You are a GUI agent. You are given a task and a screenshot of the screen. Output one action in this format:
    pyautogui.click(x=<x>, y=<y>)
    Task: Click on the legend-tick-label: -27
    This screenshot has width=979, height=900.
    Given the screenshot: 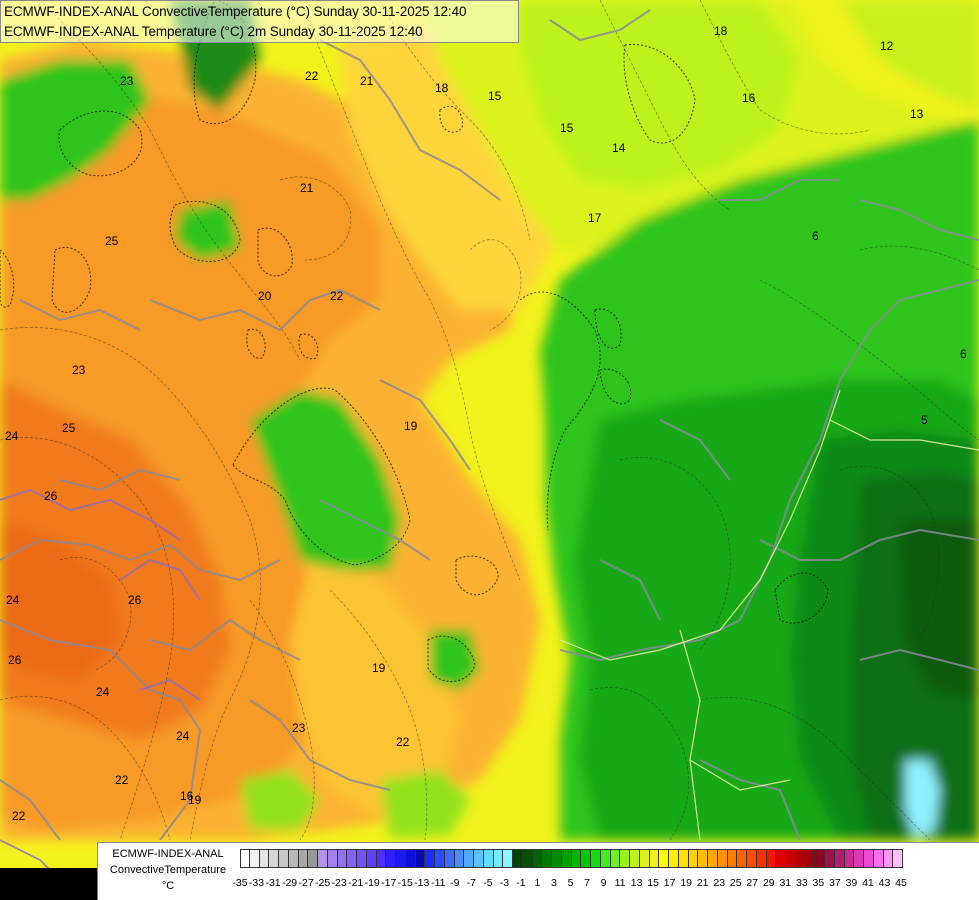 What is the action you would take?
    pyautogui.click(x=306, y=883)
    